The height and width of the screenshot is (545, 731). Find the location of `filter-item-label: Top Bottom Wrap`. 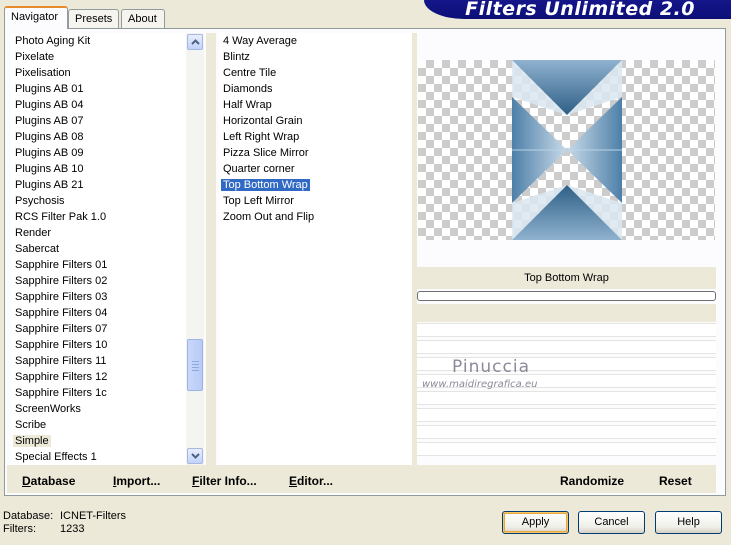

filter-item-label: Top Bottom Wrap is located at coordinates (265, 185).